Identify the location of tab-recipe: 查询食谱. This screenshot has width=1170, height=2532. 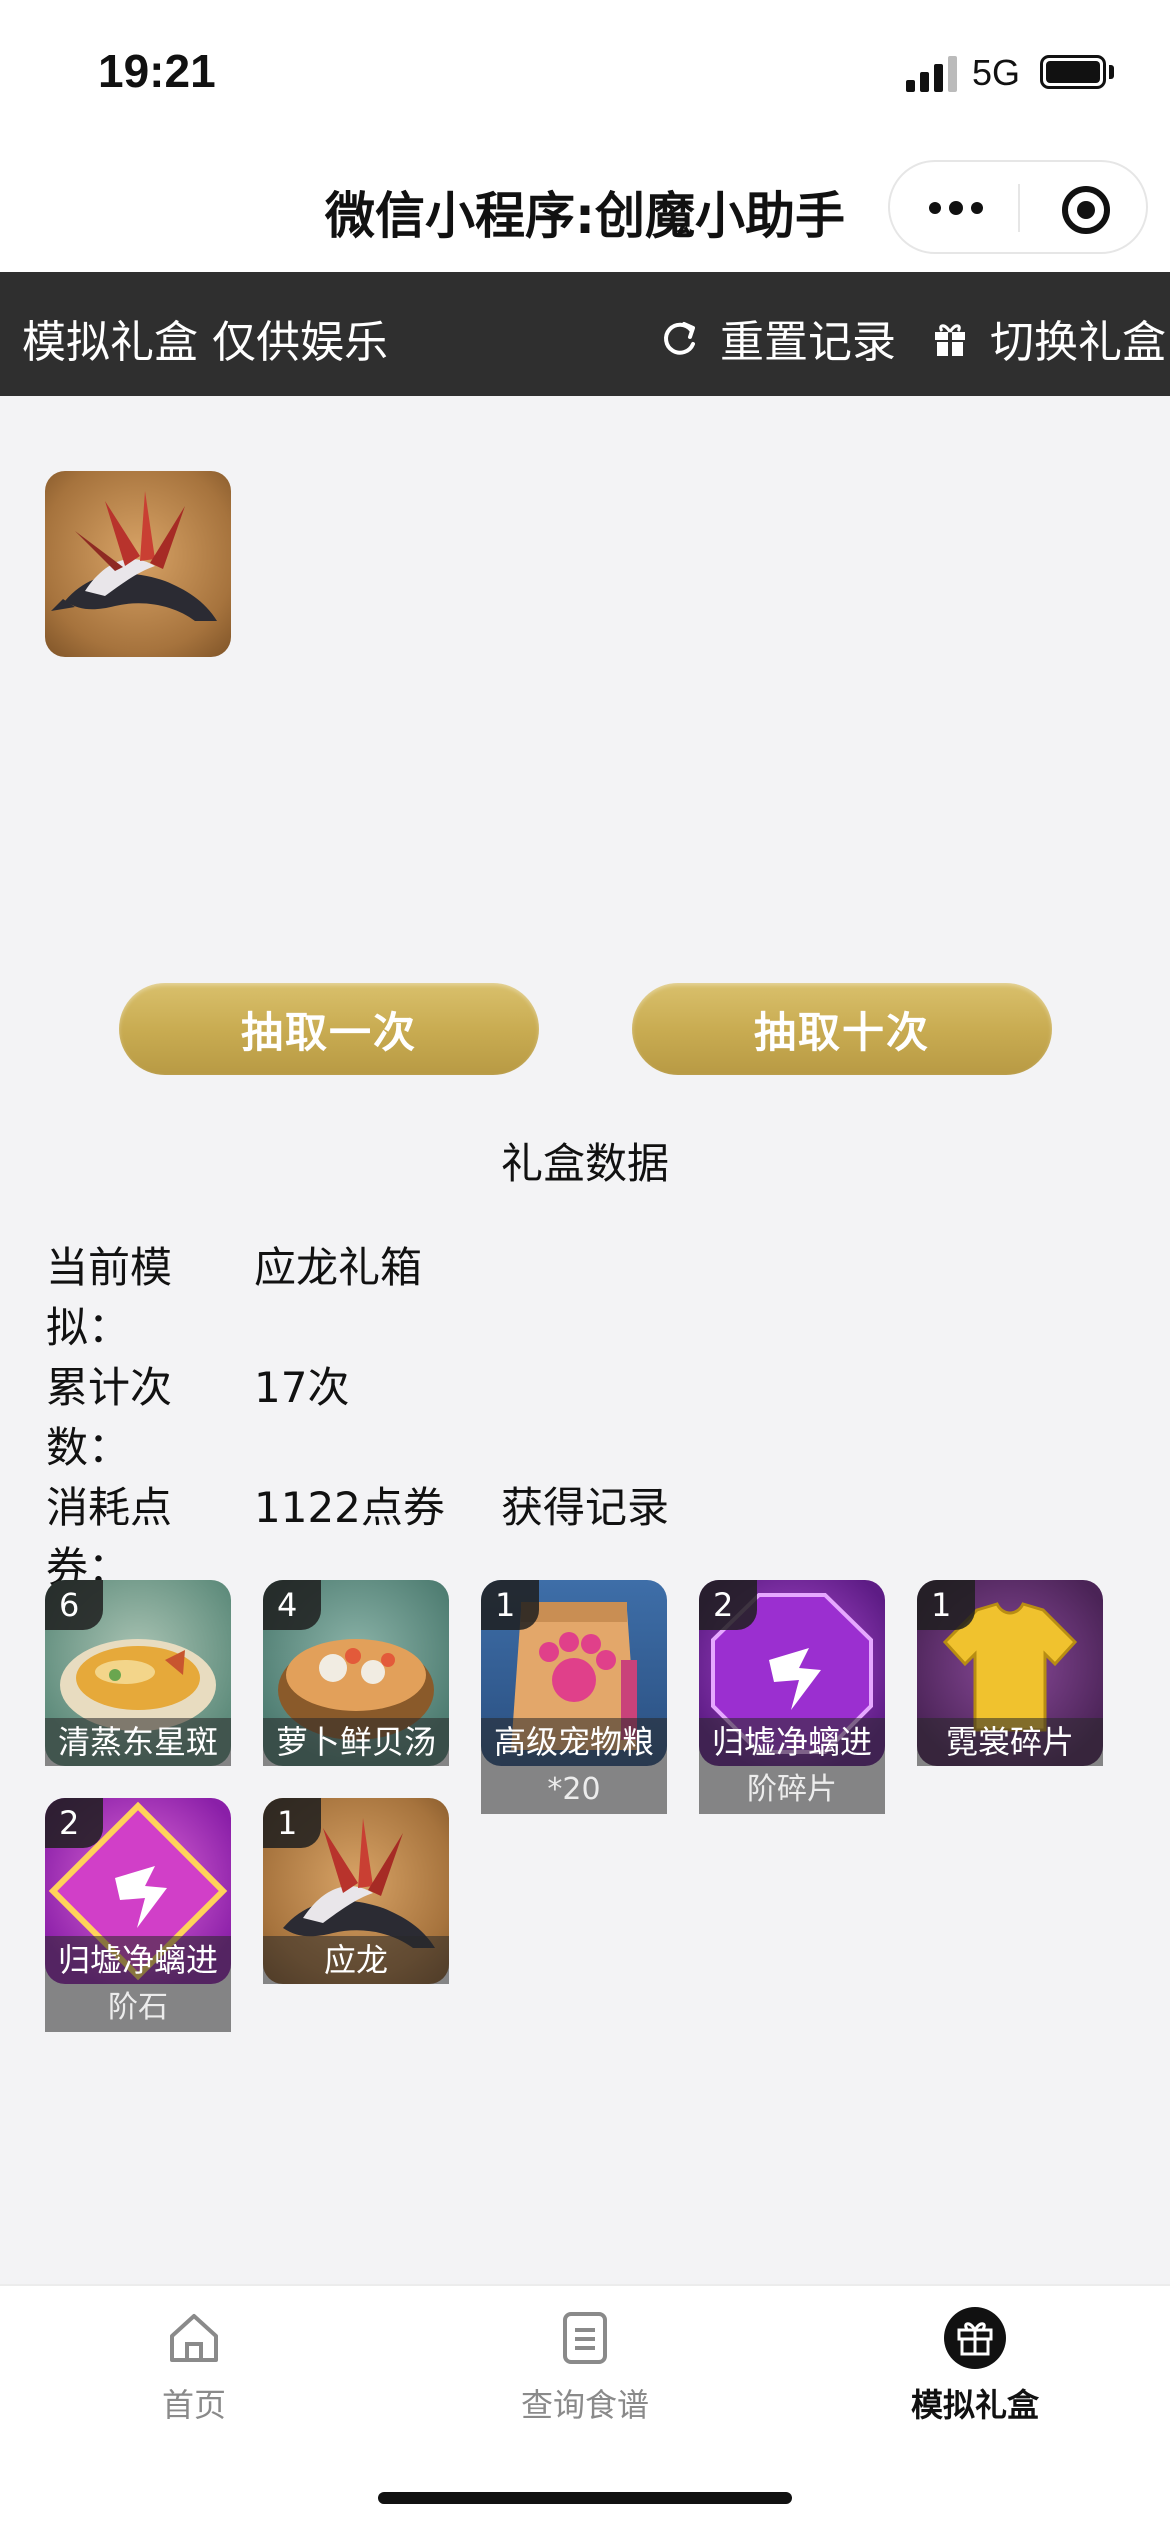
(585, 2366).